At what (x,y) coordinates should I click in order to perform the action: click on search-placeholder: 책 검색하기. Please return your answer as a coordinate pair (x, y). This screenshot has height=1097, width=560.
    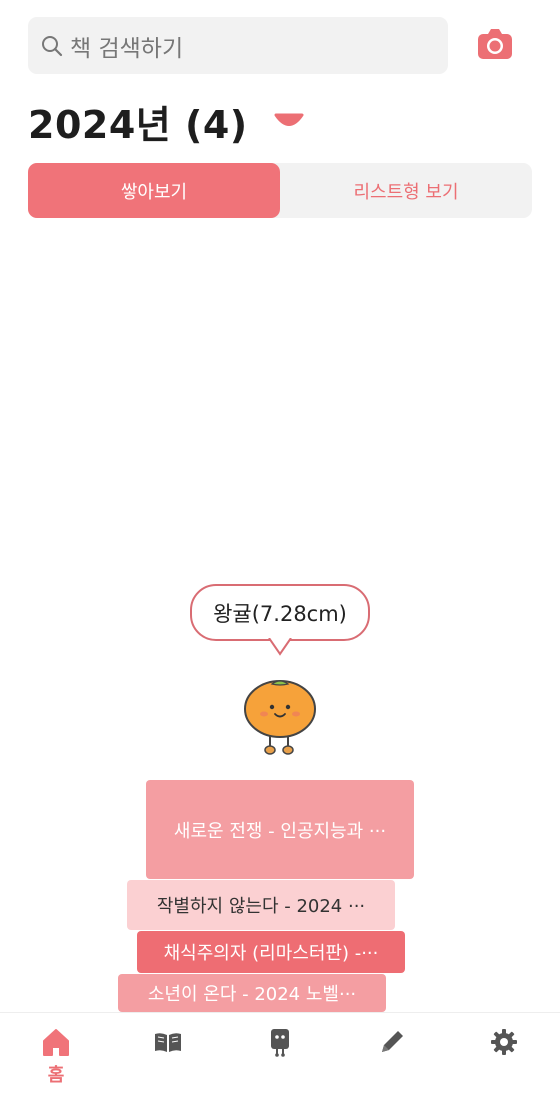
    Looking at the image, I should click on (127, 48).